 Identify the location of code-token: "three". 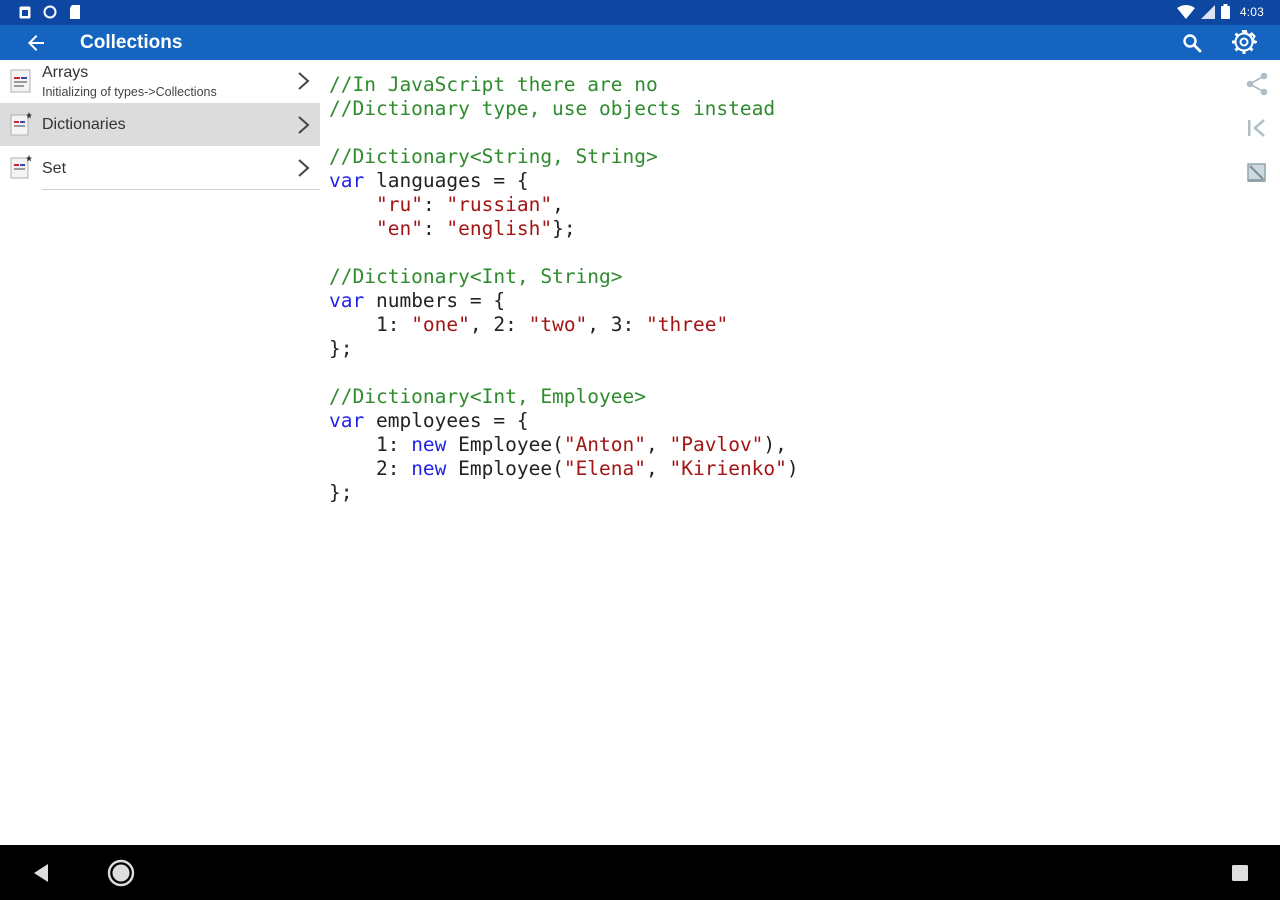
(687, 324).